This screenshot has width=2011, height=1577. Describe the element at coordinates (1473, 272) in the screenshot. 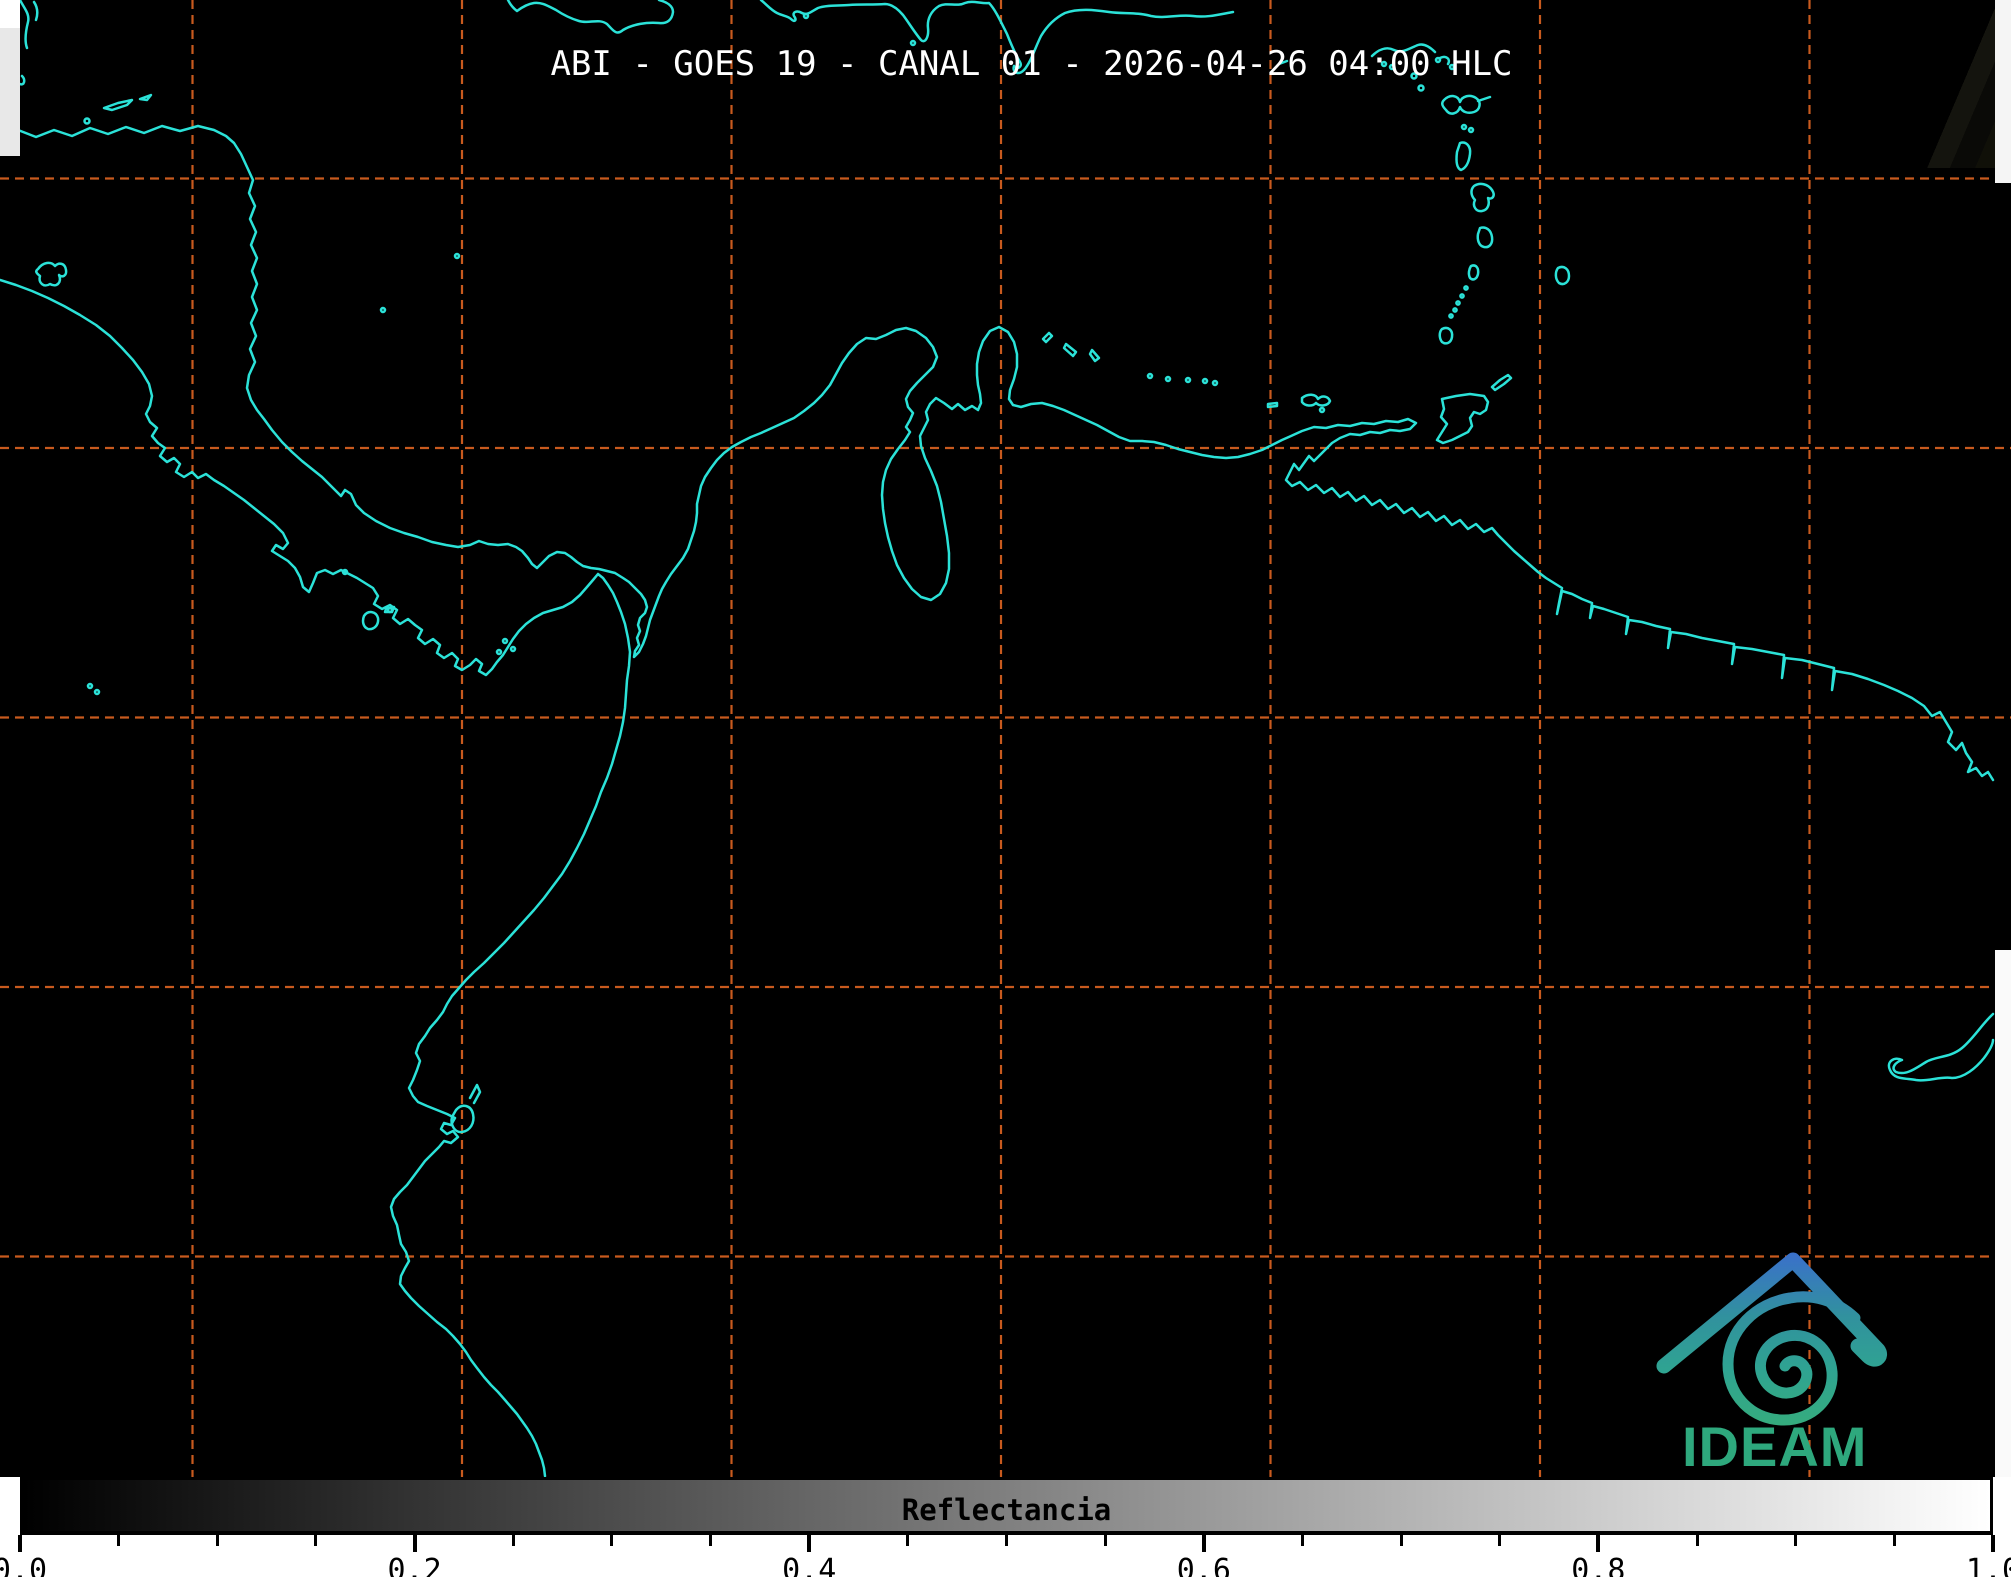

I see `coastline-stvincent` at that location.